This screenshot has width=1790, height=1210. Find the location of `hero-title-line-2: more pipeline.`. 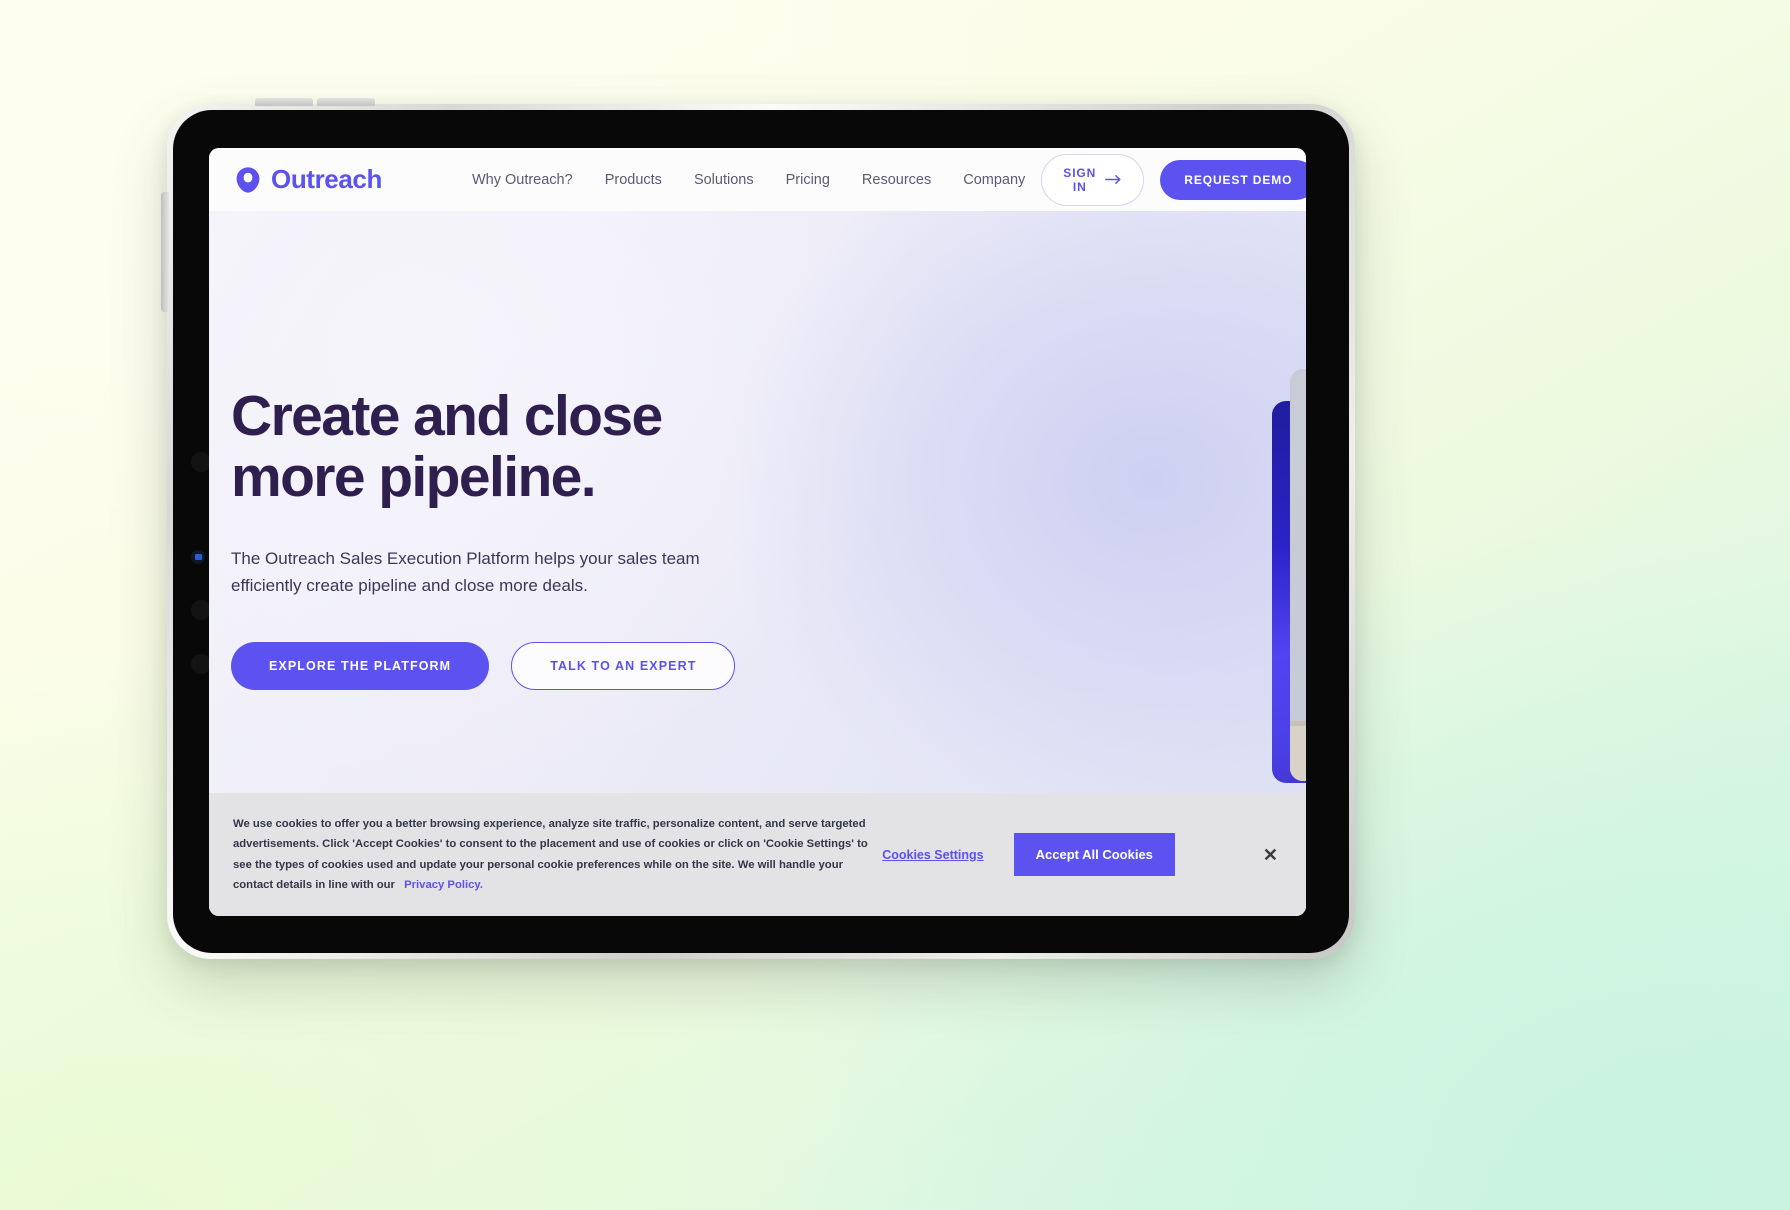

hero-title-line-2: more pipeline. is located at coordinates (414, 476).